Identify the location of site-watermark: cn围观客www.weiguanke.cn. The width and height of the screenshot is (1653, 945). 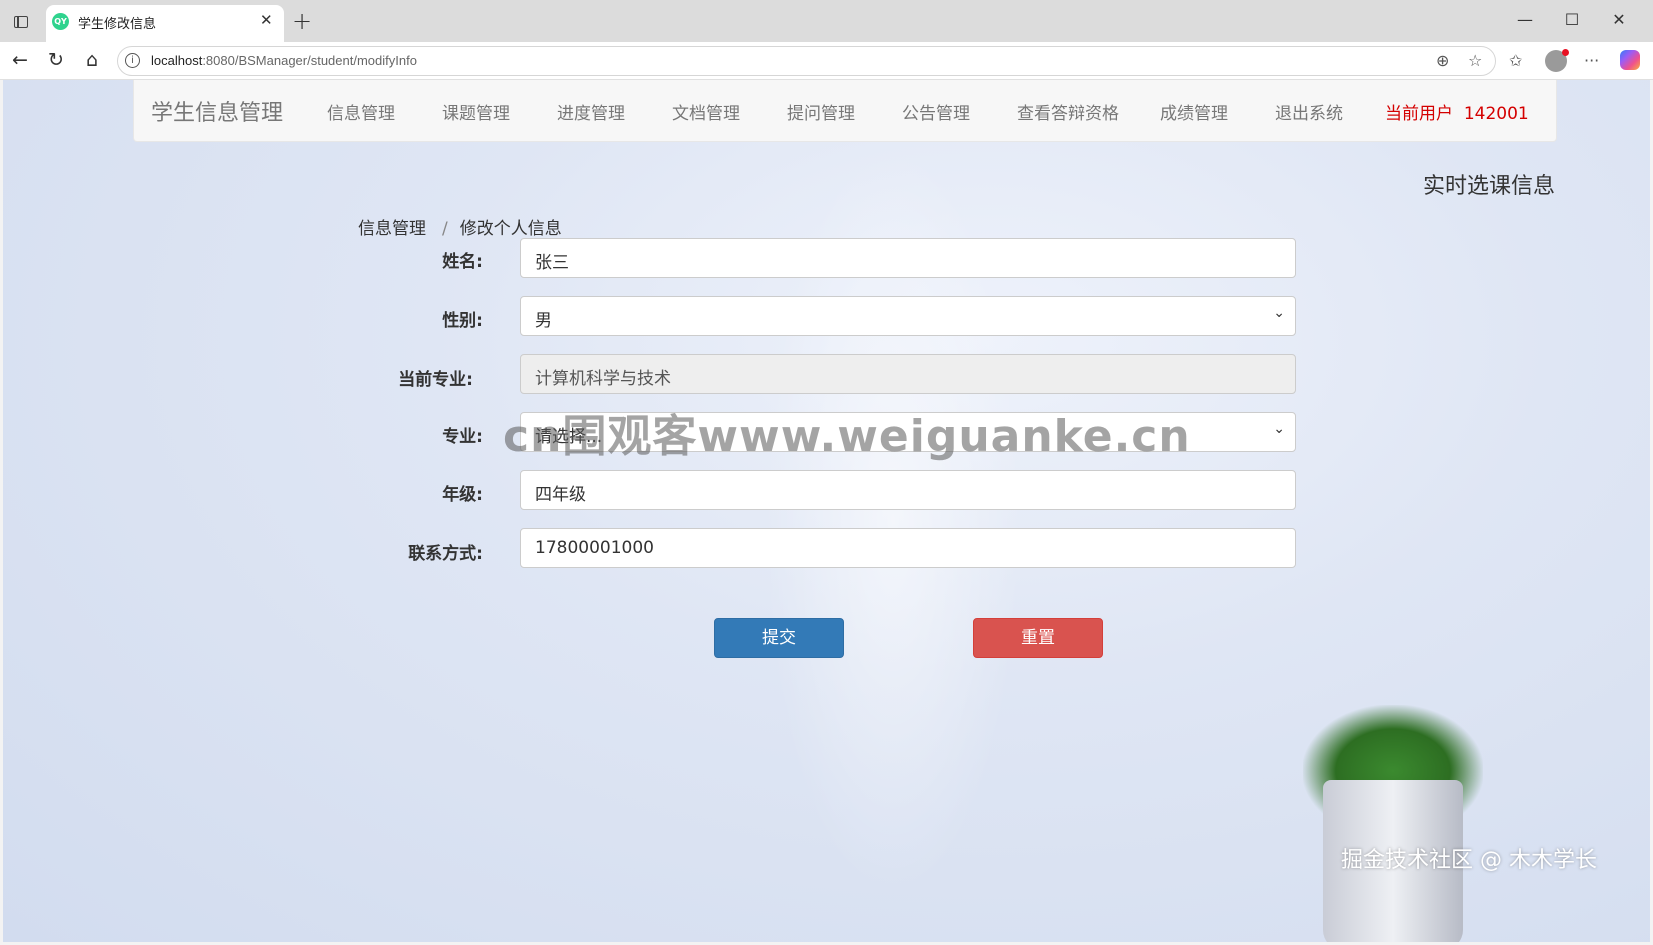
(847, 436).